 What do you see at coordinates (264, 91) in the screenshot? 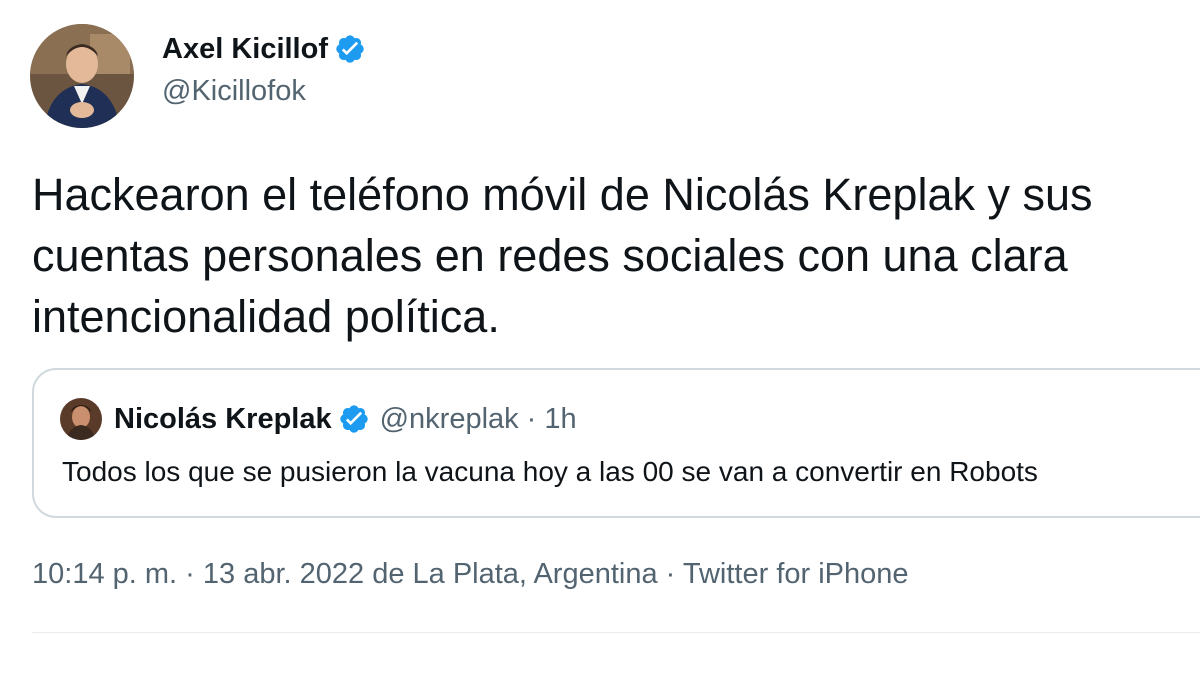
I see `author-handle: @Kicillofok` at bounding box center [264, 91].